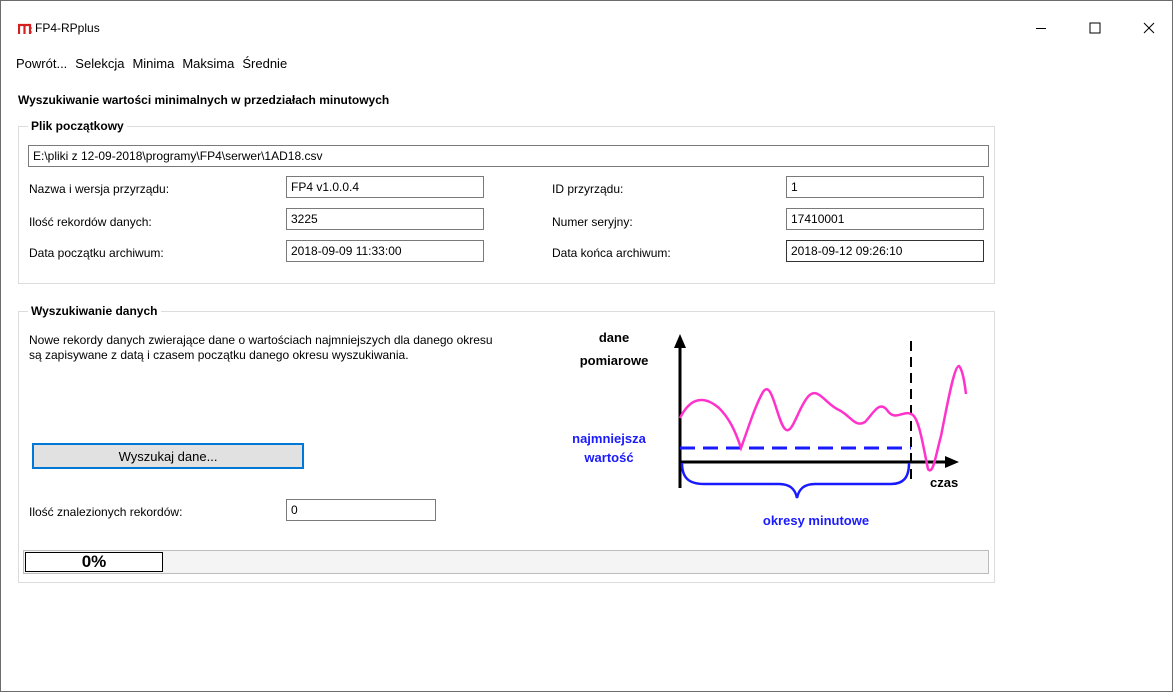 The width and height of the screenshot is (1173, 692). What do you see at coordinates (25, 28) in the screenshot?
I see `app-logo-icon` at bounding box center [25, 28].